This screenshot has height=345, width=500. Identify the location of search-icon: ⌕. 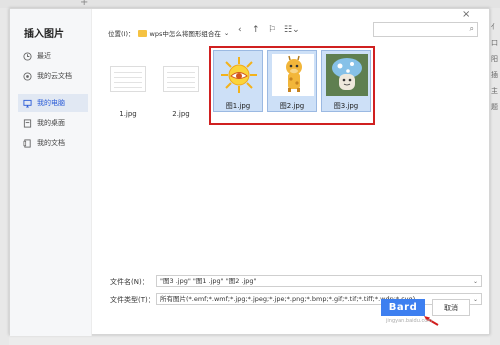
(471, 28).